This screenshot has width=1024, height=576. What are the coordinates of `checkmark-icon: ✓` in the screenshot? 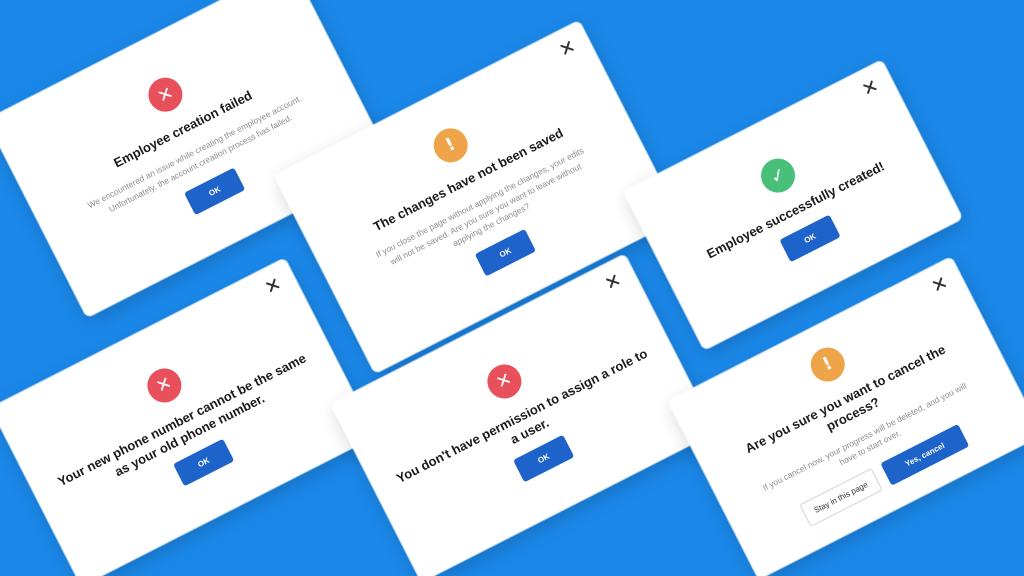 It's located at (778, 175).